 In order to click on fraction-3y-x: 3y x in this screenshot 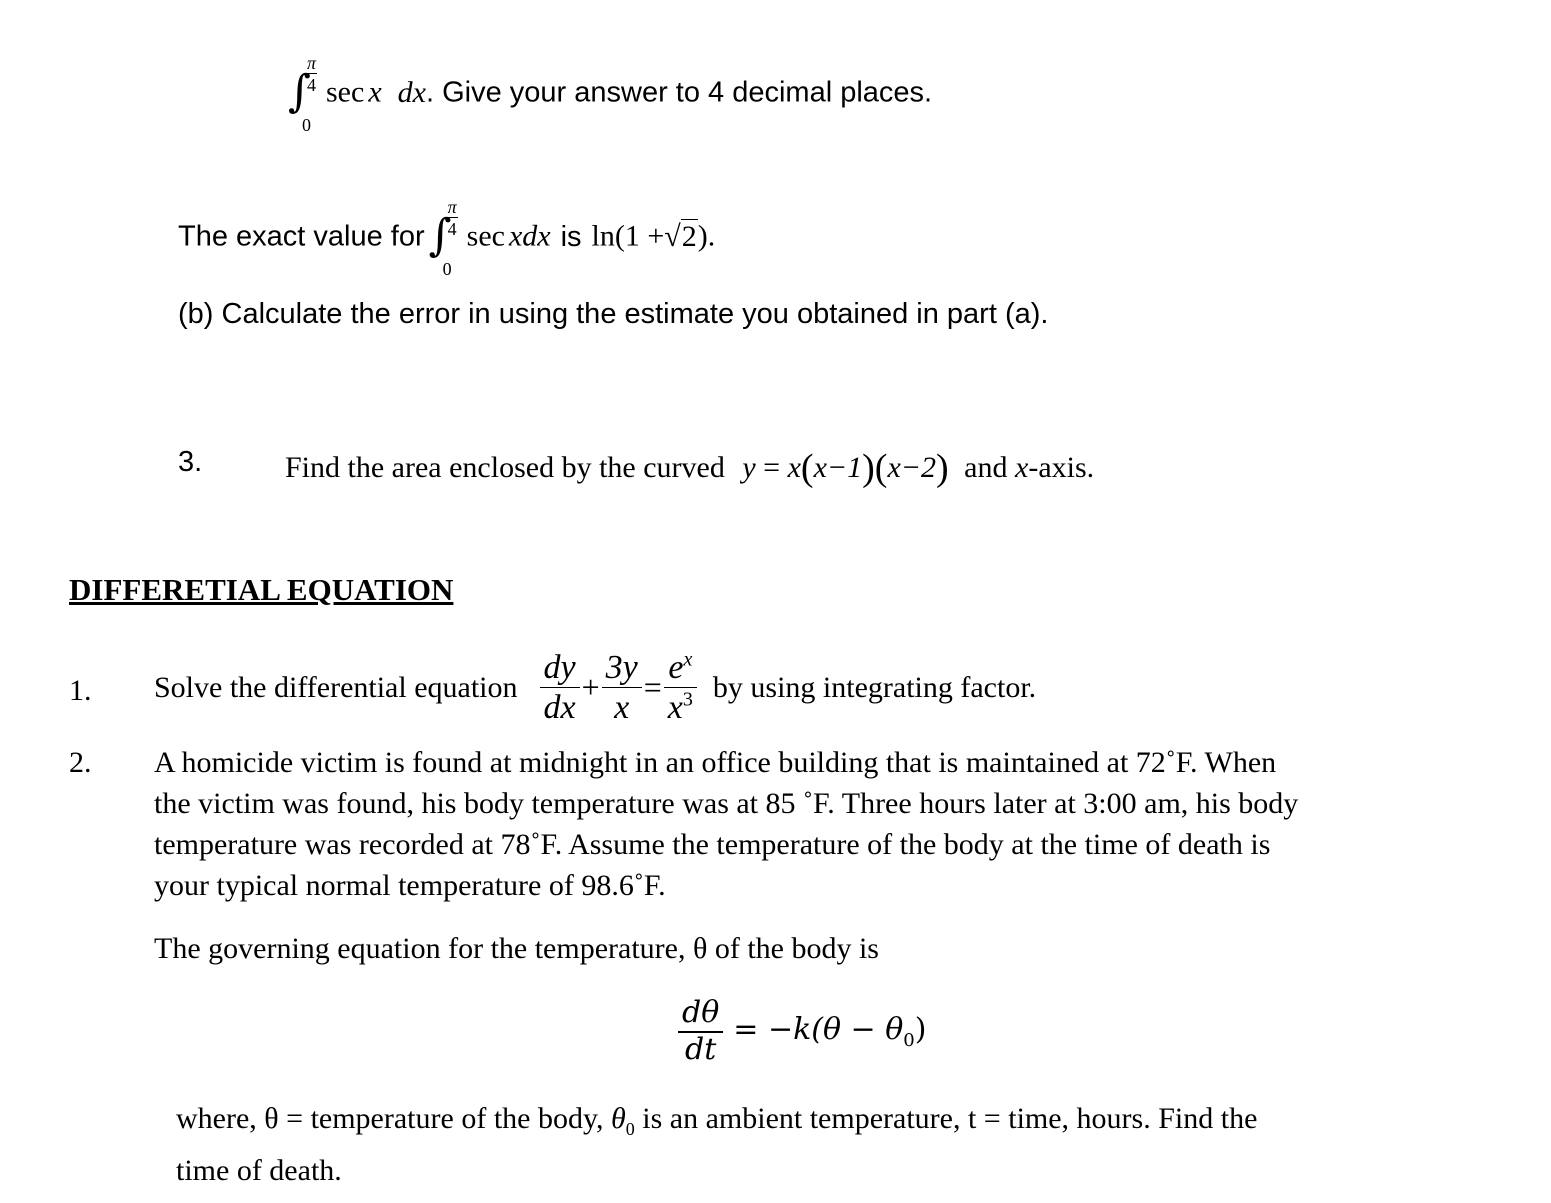, I will do `click(621, 687)`.